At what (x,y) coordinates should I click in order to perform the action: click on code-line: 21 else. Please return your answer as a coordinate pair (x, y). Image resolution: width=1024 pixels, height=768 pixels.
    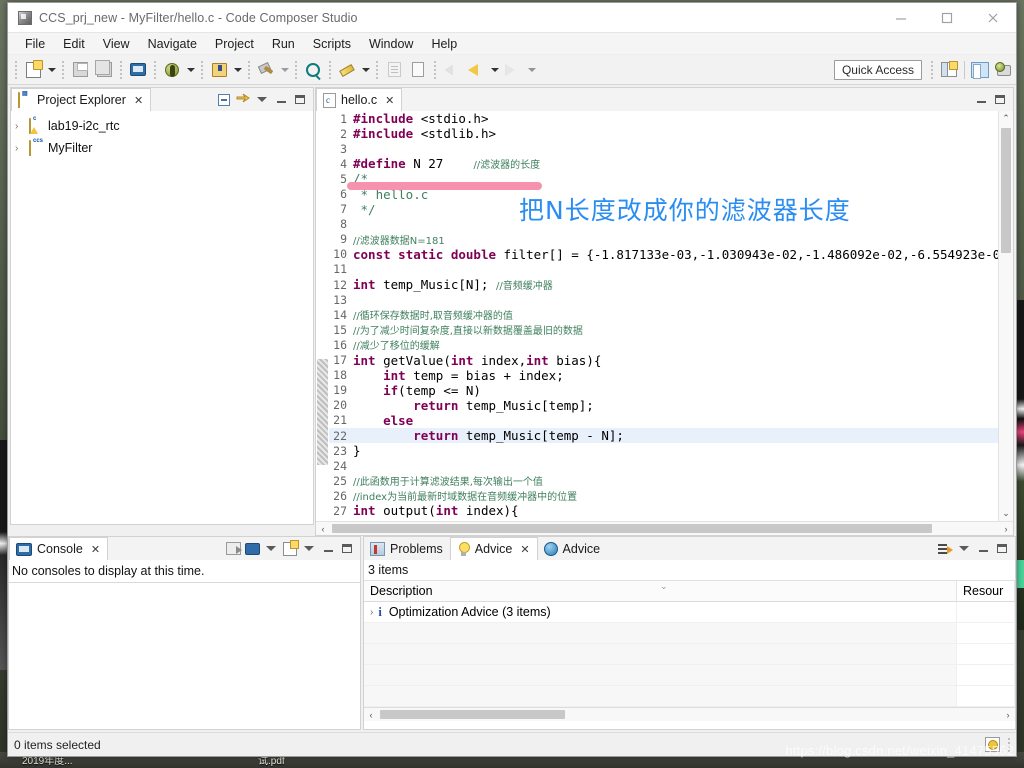
    Looking at the image, I should click on (663, 420).